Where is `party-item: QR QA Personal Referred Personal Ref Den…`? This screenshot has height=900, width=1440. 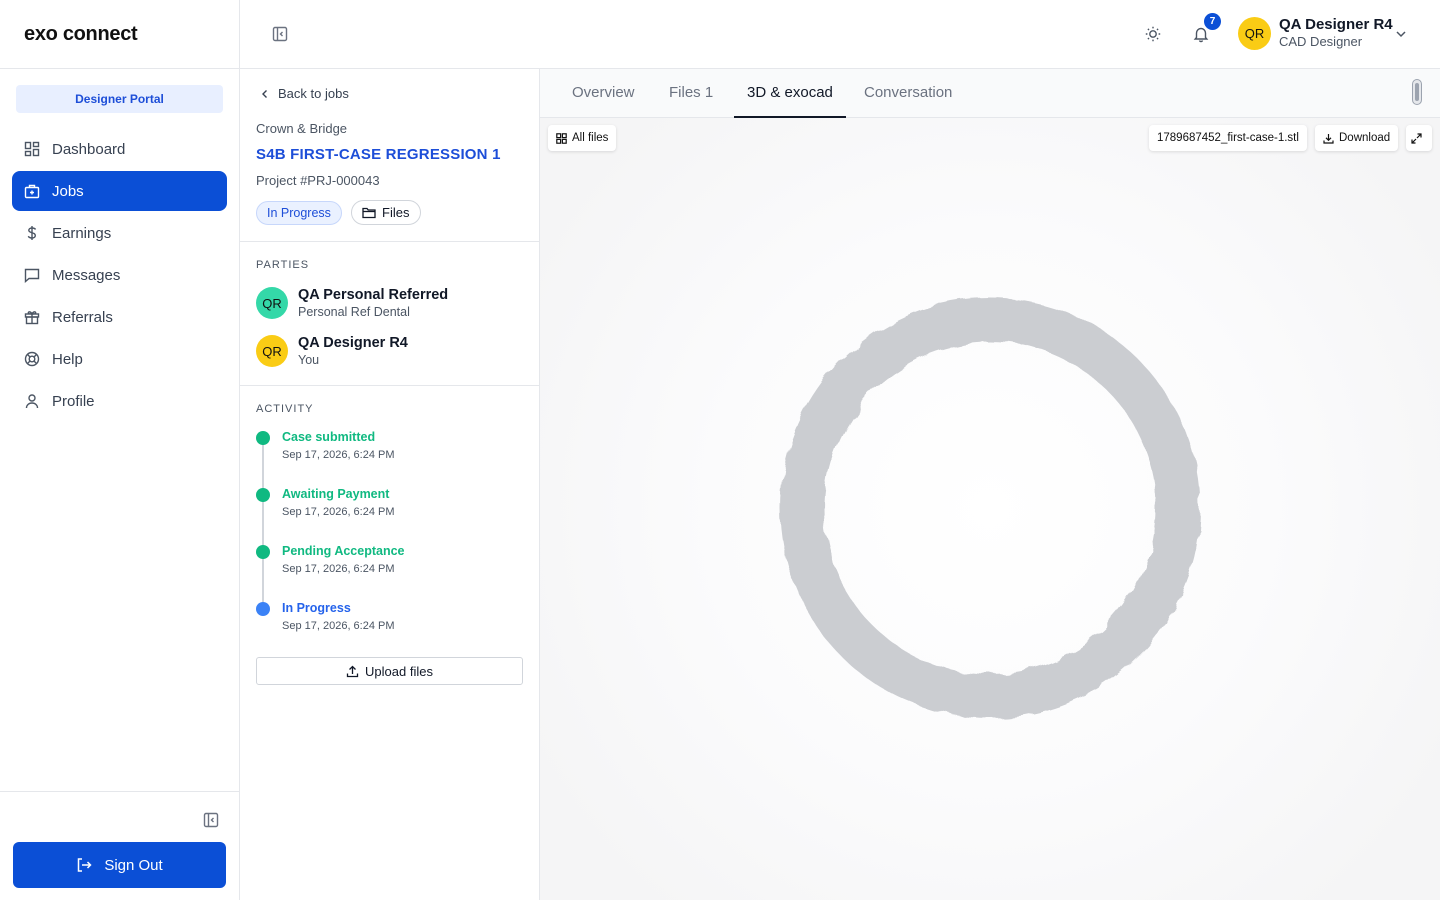 party-item: QR QA Personal Referred Personal Ref Den… is located at coordinates (352, 303).